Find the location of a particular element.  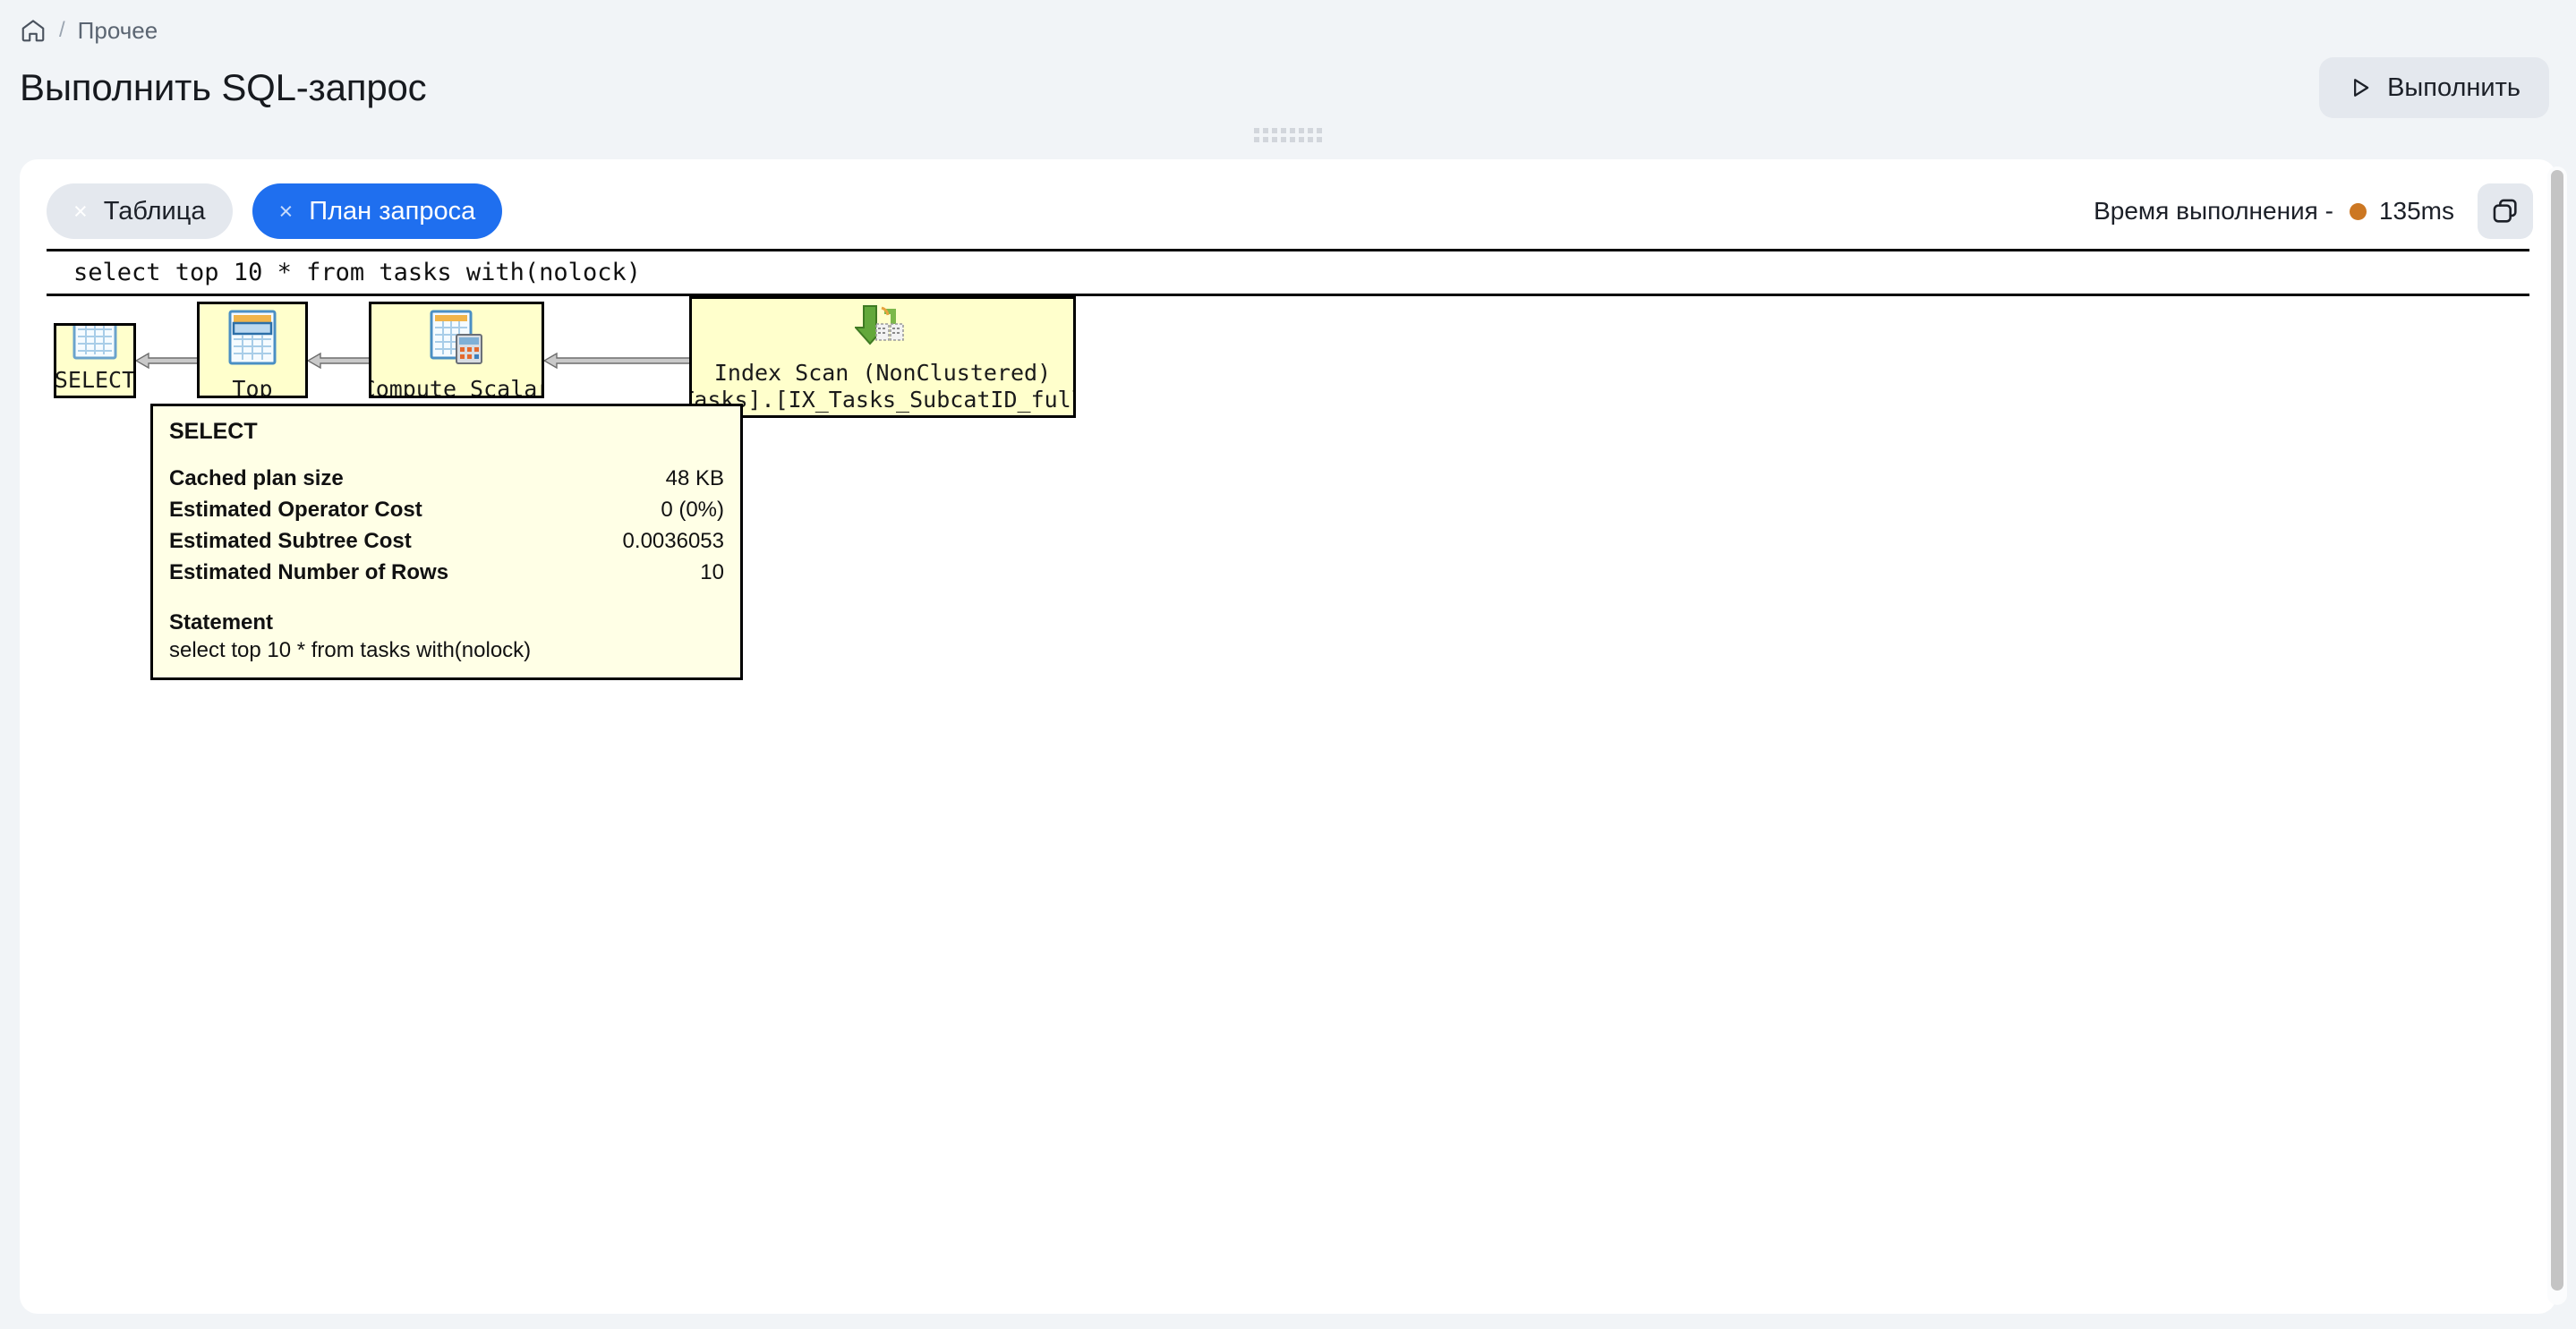

sql-query-text: select top 10 * from tasks with(nolock) is located at coordinates (1288, 272).